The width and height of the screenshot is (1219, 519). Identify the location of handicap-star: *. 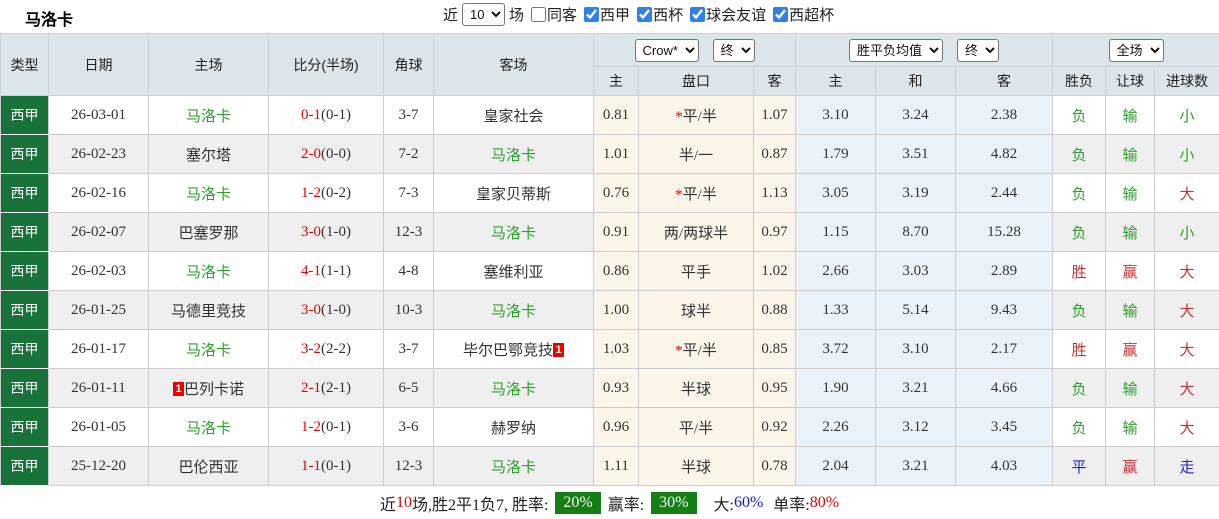
(679, 117).